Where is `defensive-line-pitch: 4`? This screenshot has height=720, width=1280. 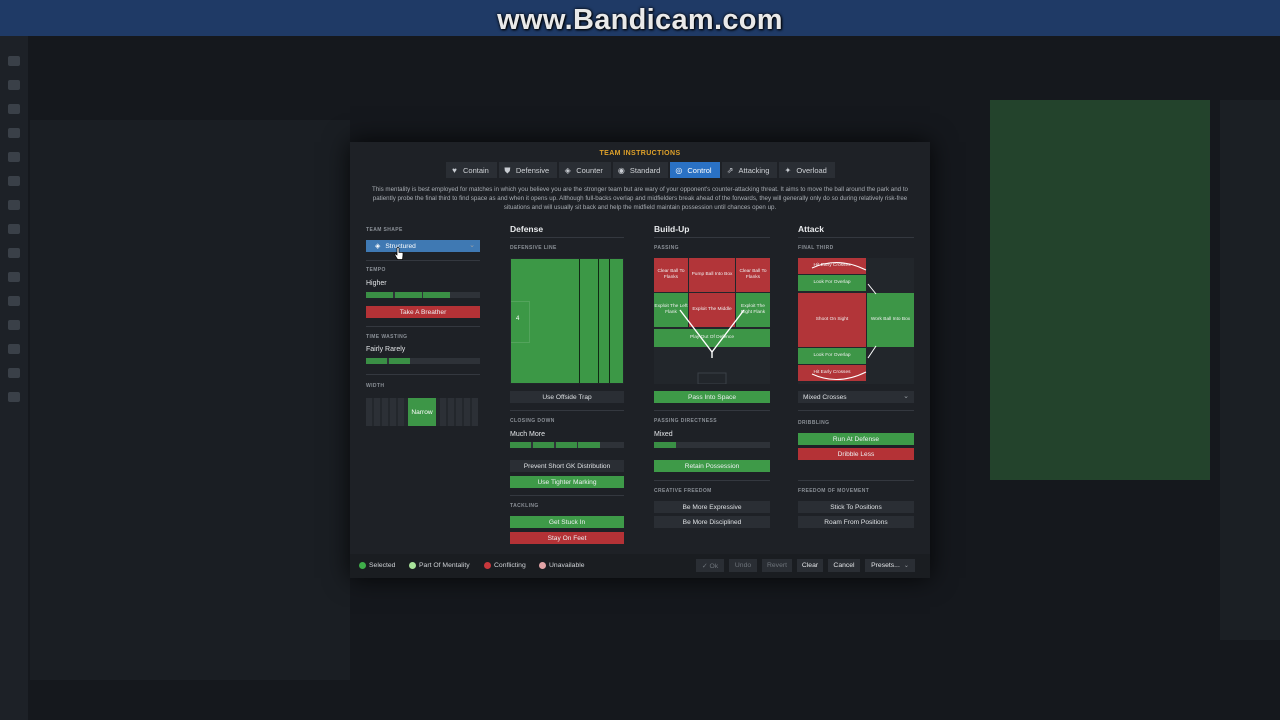
defensive-line-pitch: 4 is located at coordinates (567, 321).